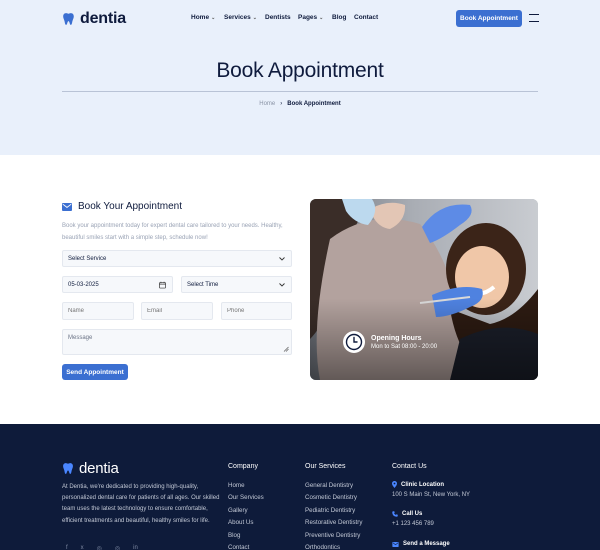 This screenshot has height=550, width=600. What do you see at coordinates (135, 547) in the screenshot?
I see `linkedin-icon: in` at bounding box center [135, 547].